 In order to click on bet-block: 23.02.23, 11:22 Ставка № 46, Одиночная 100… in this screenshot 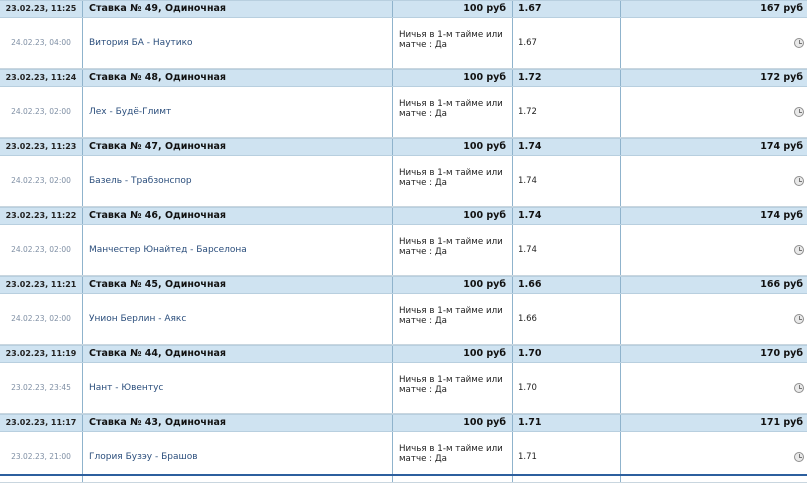, I will do `click(403, 241)`.